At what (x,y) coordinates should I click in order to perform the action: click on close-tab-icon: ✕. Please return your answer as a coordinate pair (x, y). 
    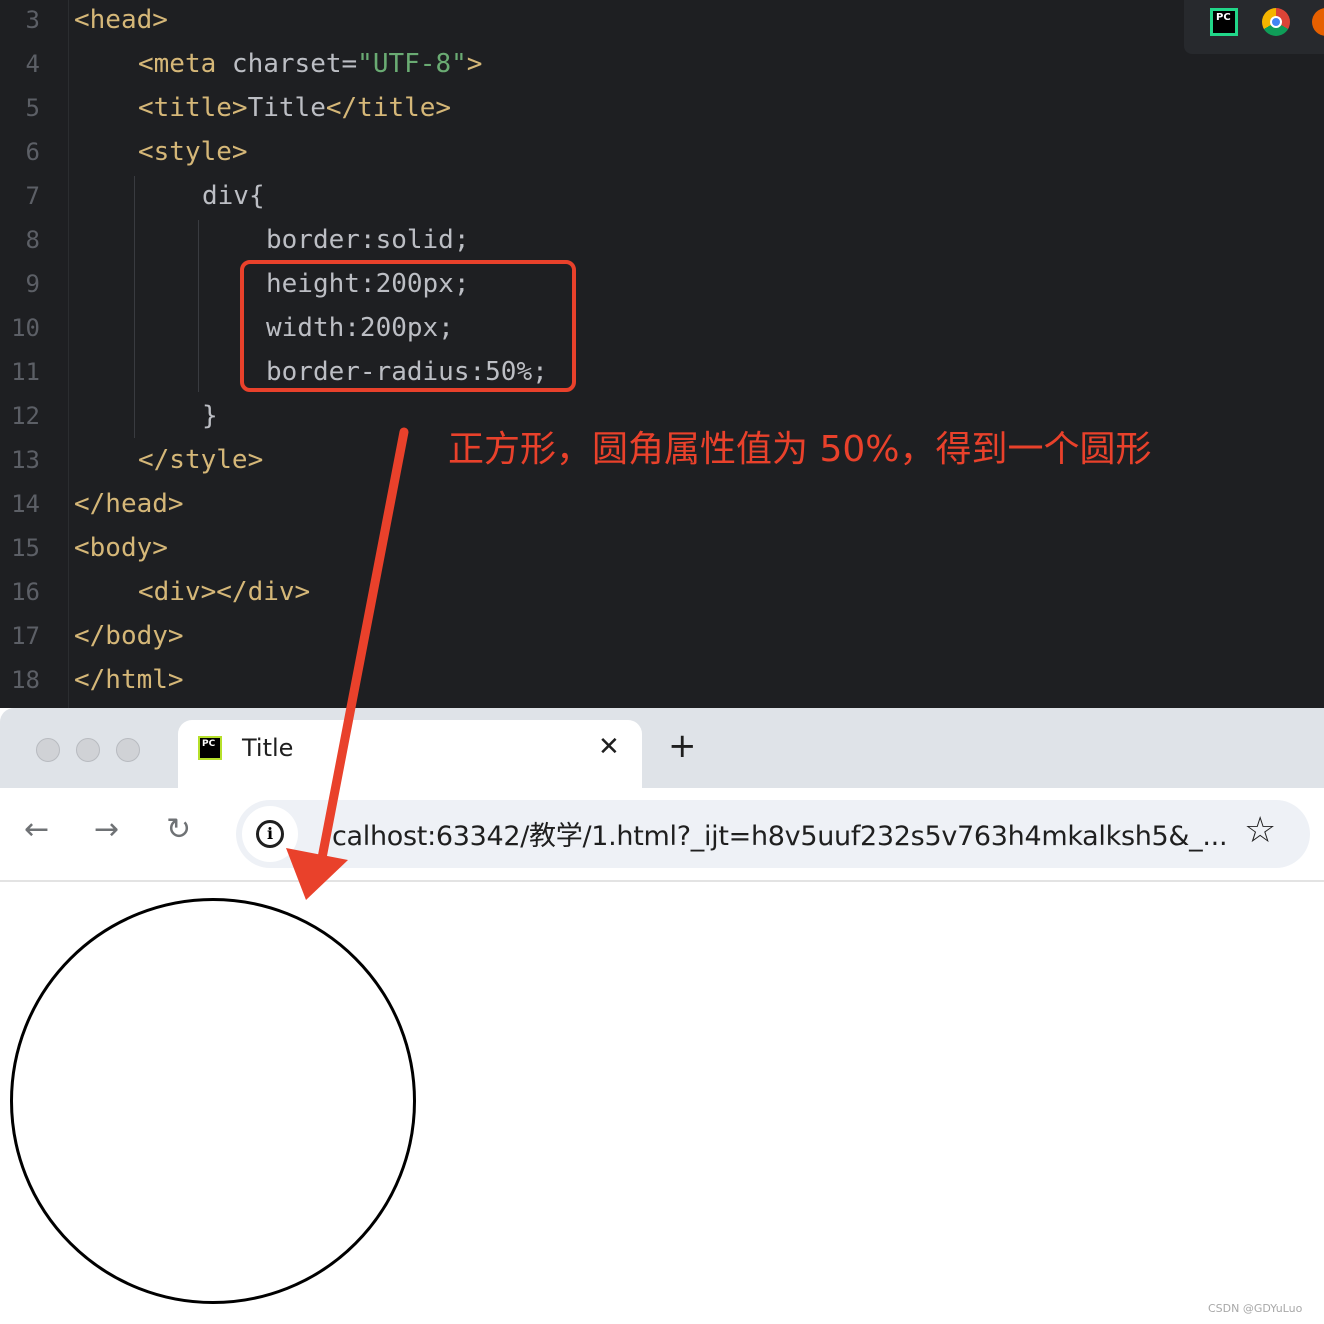
    Looking at the image, I should click on (609, 747).